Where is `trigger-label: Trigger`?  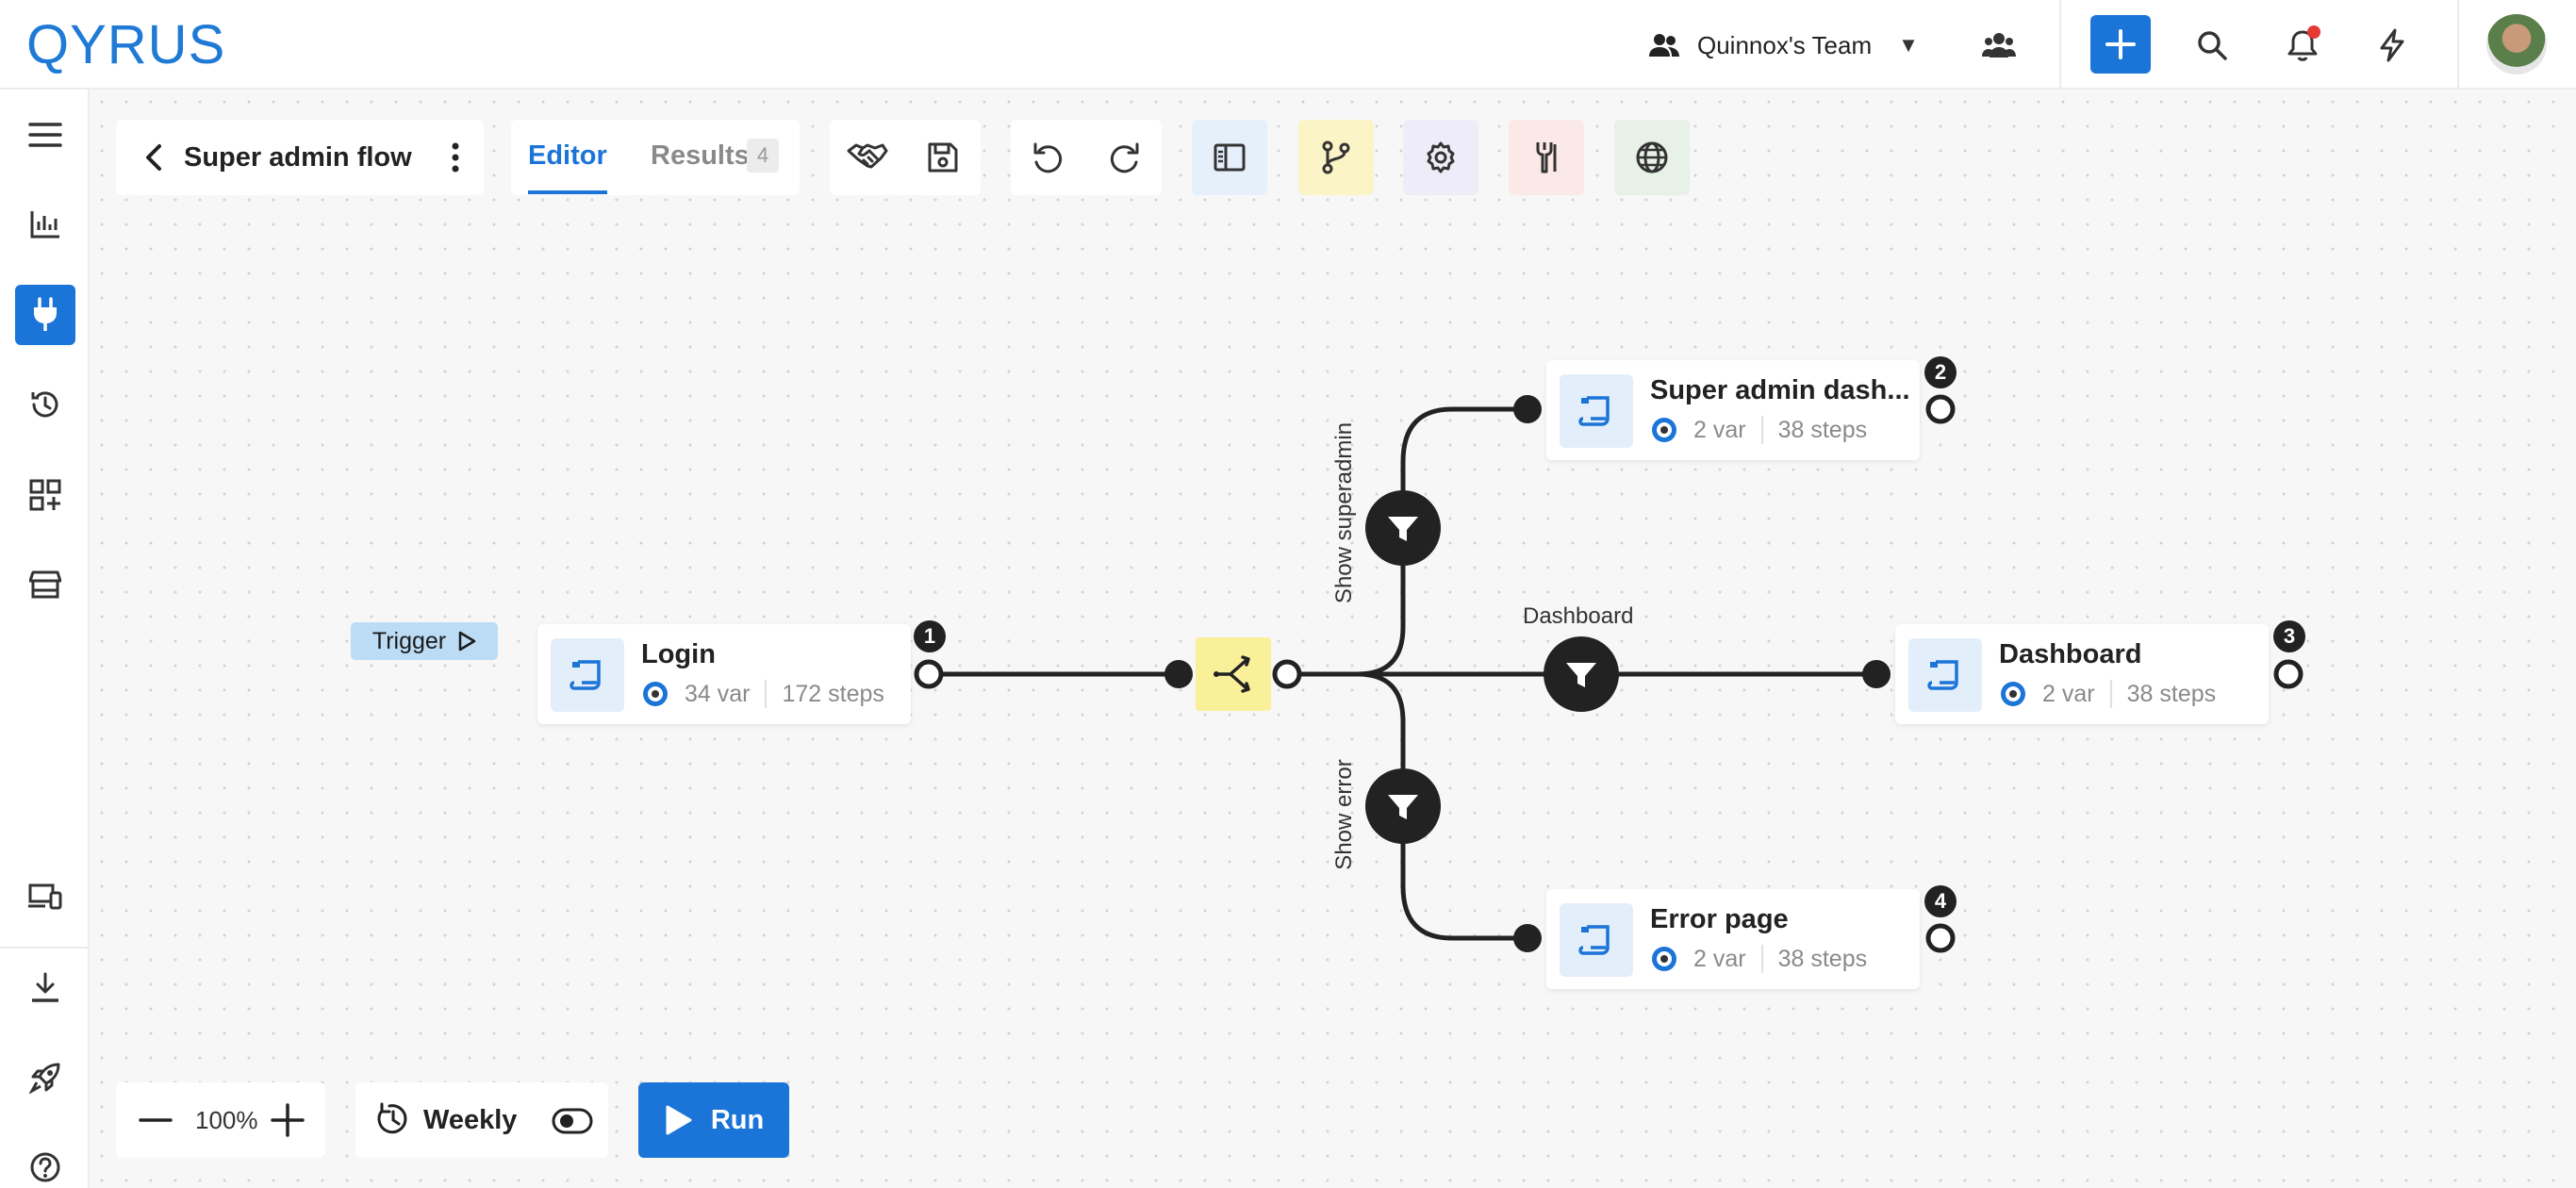
trigger-label: Trigger is located at coordinates (409, 640).